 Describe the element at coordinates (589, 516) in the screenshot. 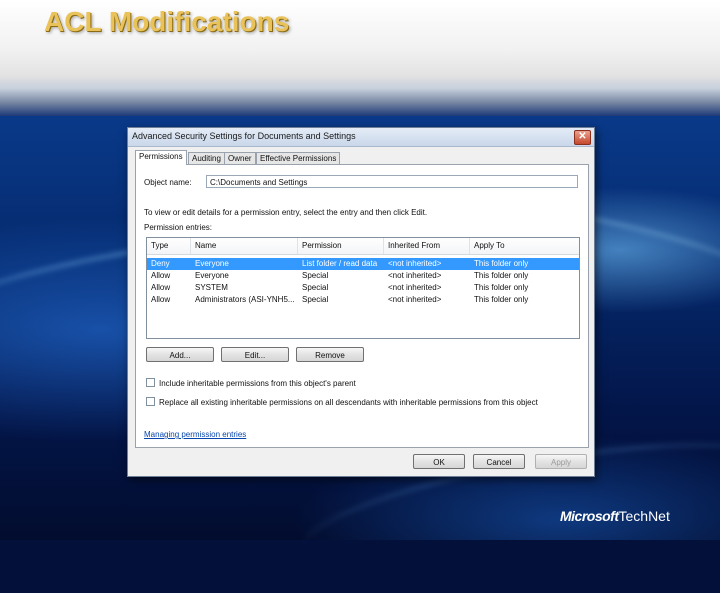

I see `logo-brand: Microsoft` at that location.